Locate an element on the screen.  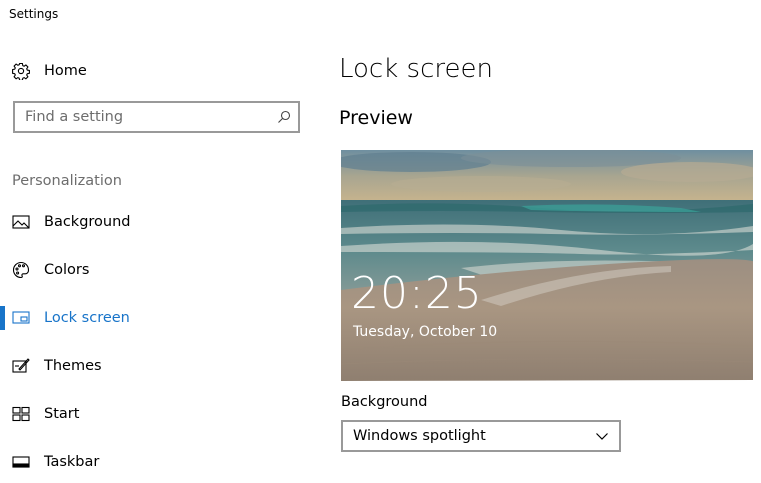
palette-icon is located at coordinates (21, 270).